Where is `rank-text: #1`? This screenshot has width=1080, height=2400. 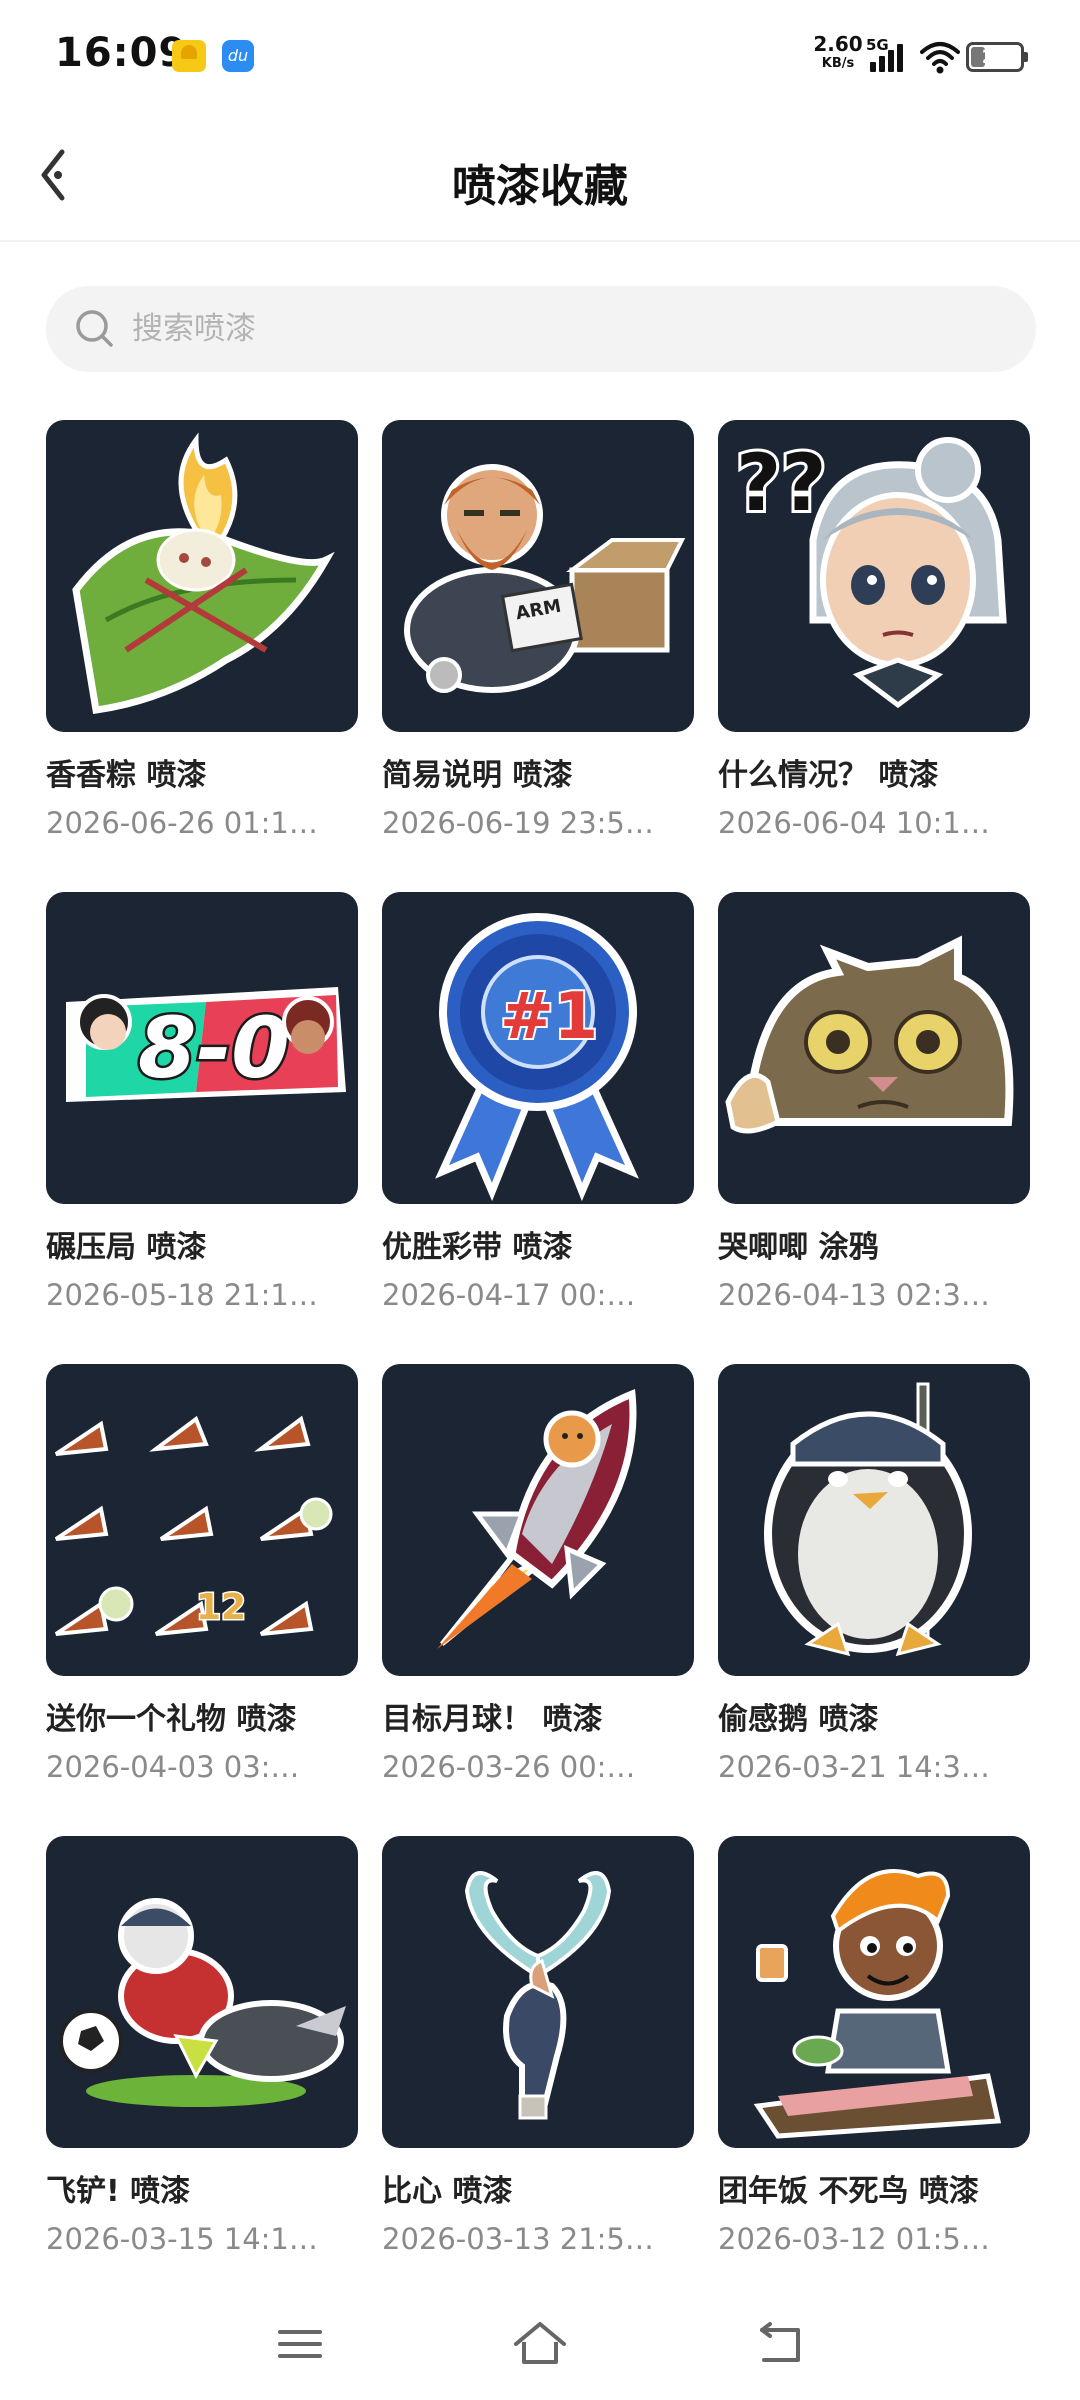 rank-text: #1 is located at coordinates (549, 1017).